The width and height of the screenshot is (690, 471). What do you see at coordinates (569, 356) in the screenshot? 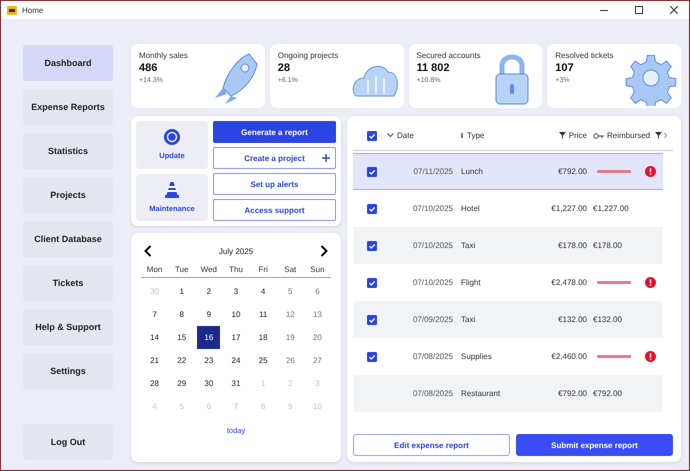
I see `price-cell-text: €2,460.00` at bounding box center [569, 356].